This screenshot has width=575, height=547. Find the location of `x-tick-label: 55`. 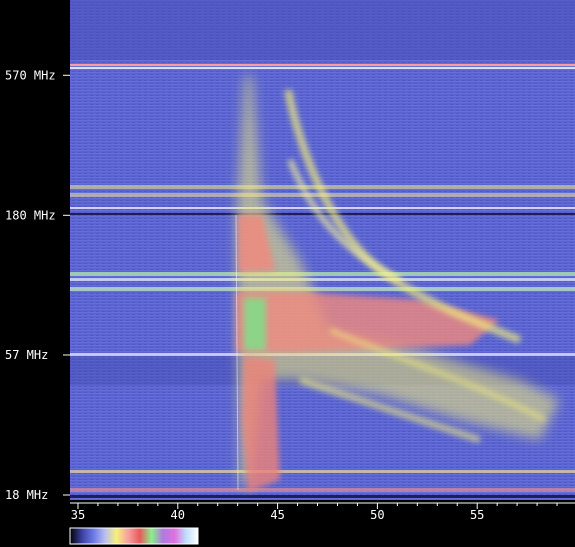

x-tick-label: 55 is located at coordinates (477, 515).